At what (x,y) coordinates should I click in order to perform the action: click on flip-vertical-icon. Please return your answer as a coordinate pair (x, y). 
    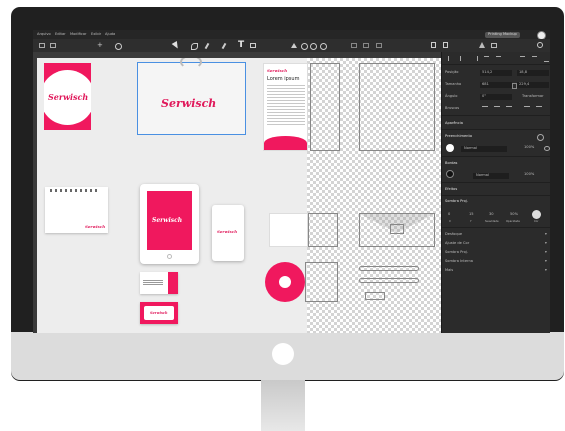
    Looking at the image, I should click on (497, 108).